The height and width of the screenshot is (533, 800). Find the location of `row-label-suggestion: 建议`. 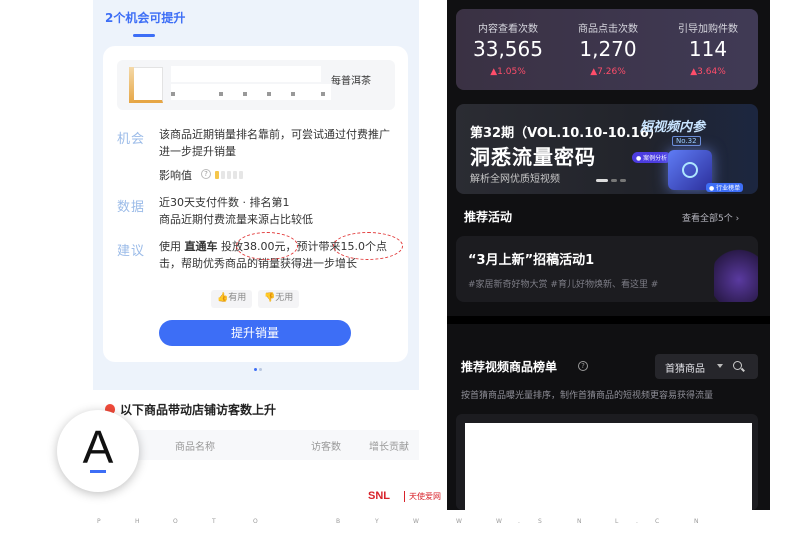

row-label-suggestion: 建议 is located at coordinates (131, 251).